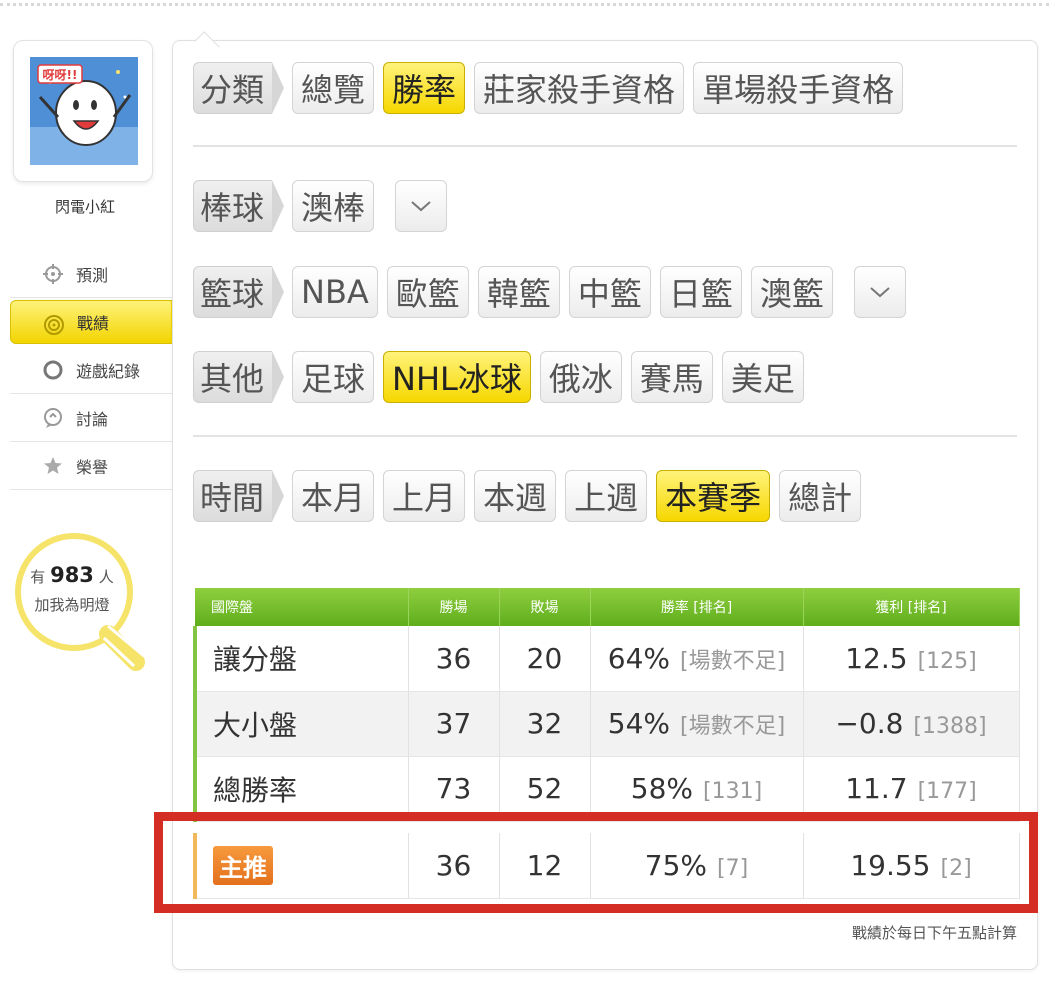 The width and height of the screenshot is (1049, 1000). I want to click on time-last-week: 上週, so click(606, 496).